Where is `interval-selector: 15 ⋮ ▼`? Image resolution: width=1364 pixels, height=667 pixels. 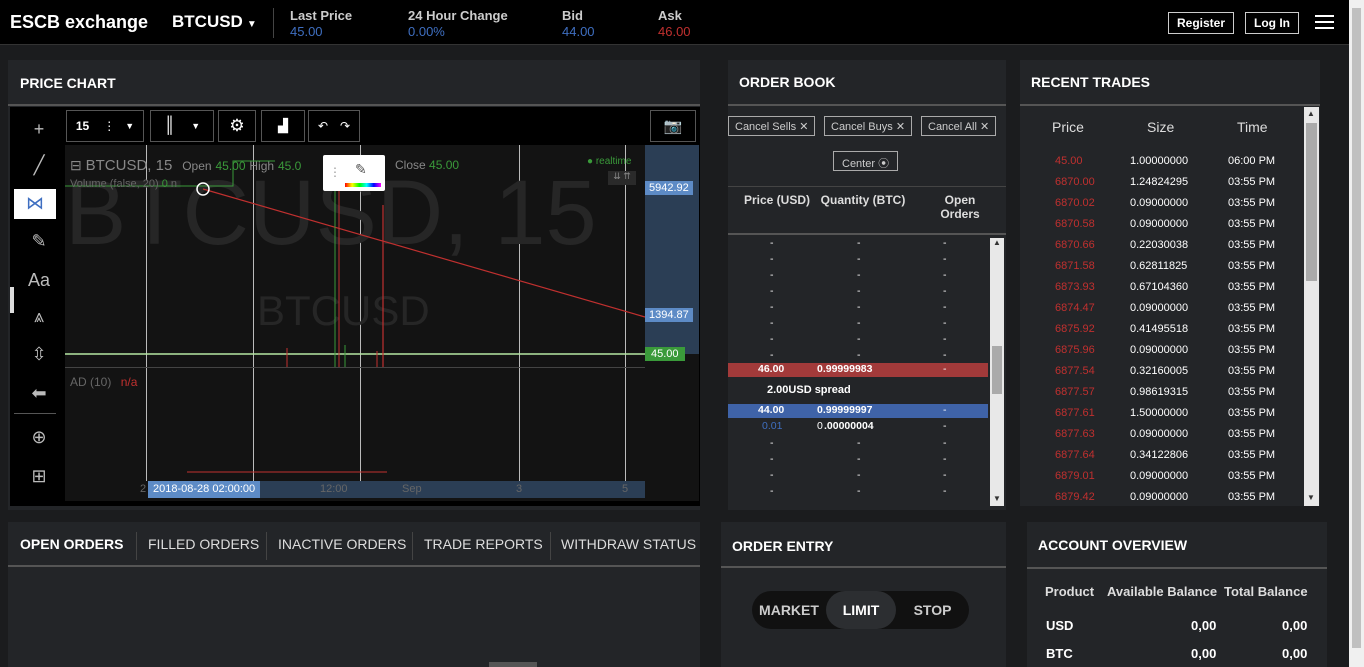 interval-selector: 15 ⋮ ▼ is located at coordinates (105, 126).